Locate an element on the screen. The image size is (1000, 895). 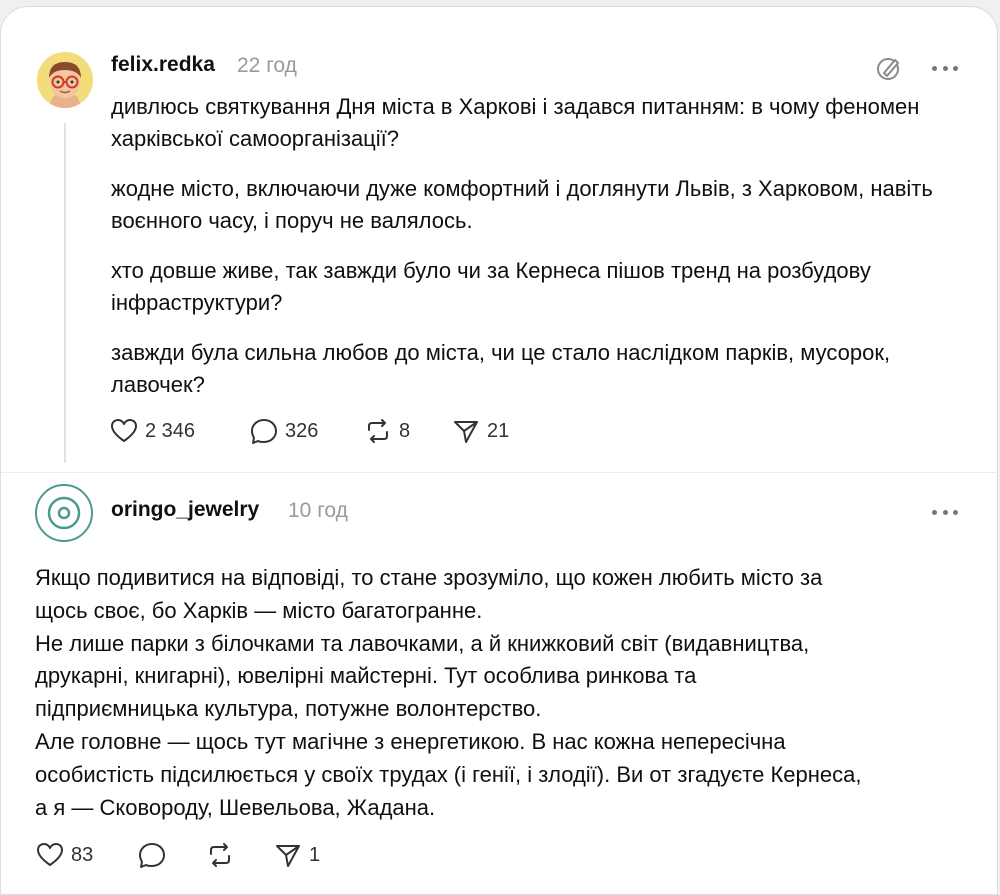
share-button: 1 is located at coordinates (296, 855).